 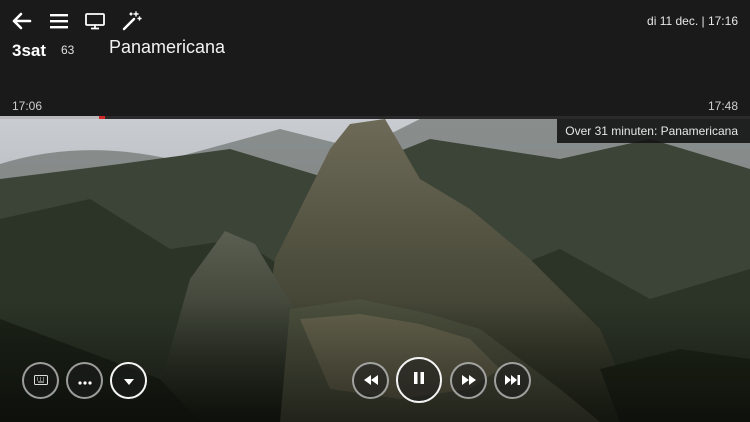 I want to click on pause-button, so click(x=419, y=380).